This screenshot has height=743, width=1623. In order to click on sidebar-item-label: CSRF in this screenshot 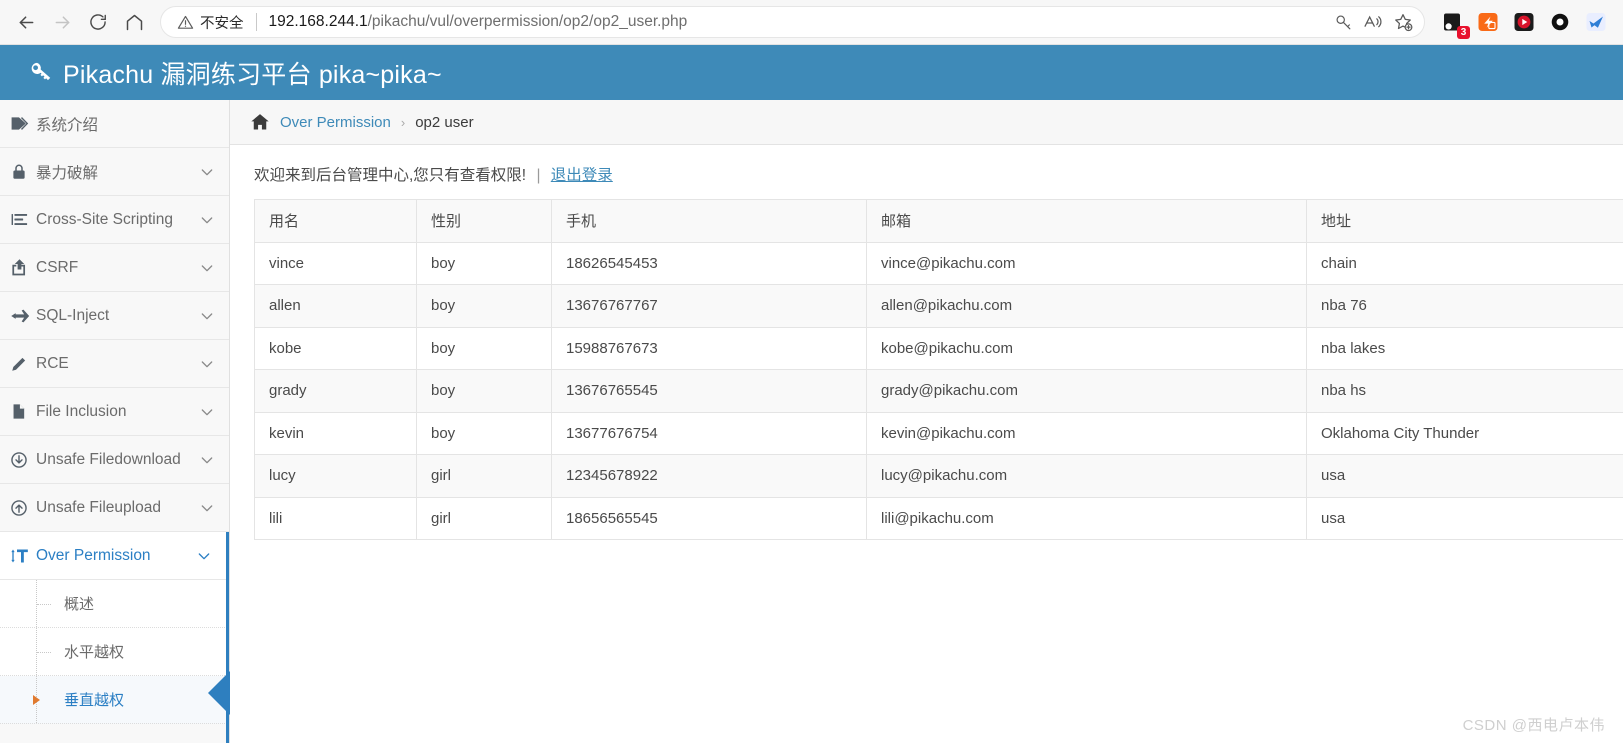, I will do `click(57, 267)`.